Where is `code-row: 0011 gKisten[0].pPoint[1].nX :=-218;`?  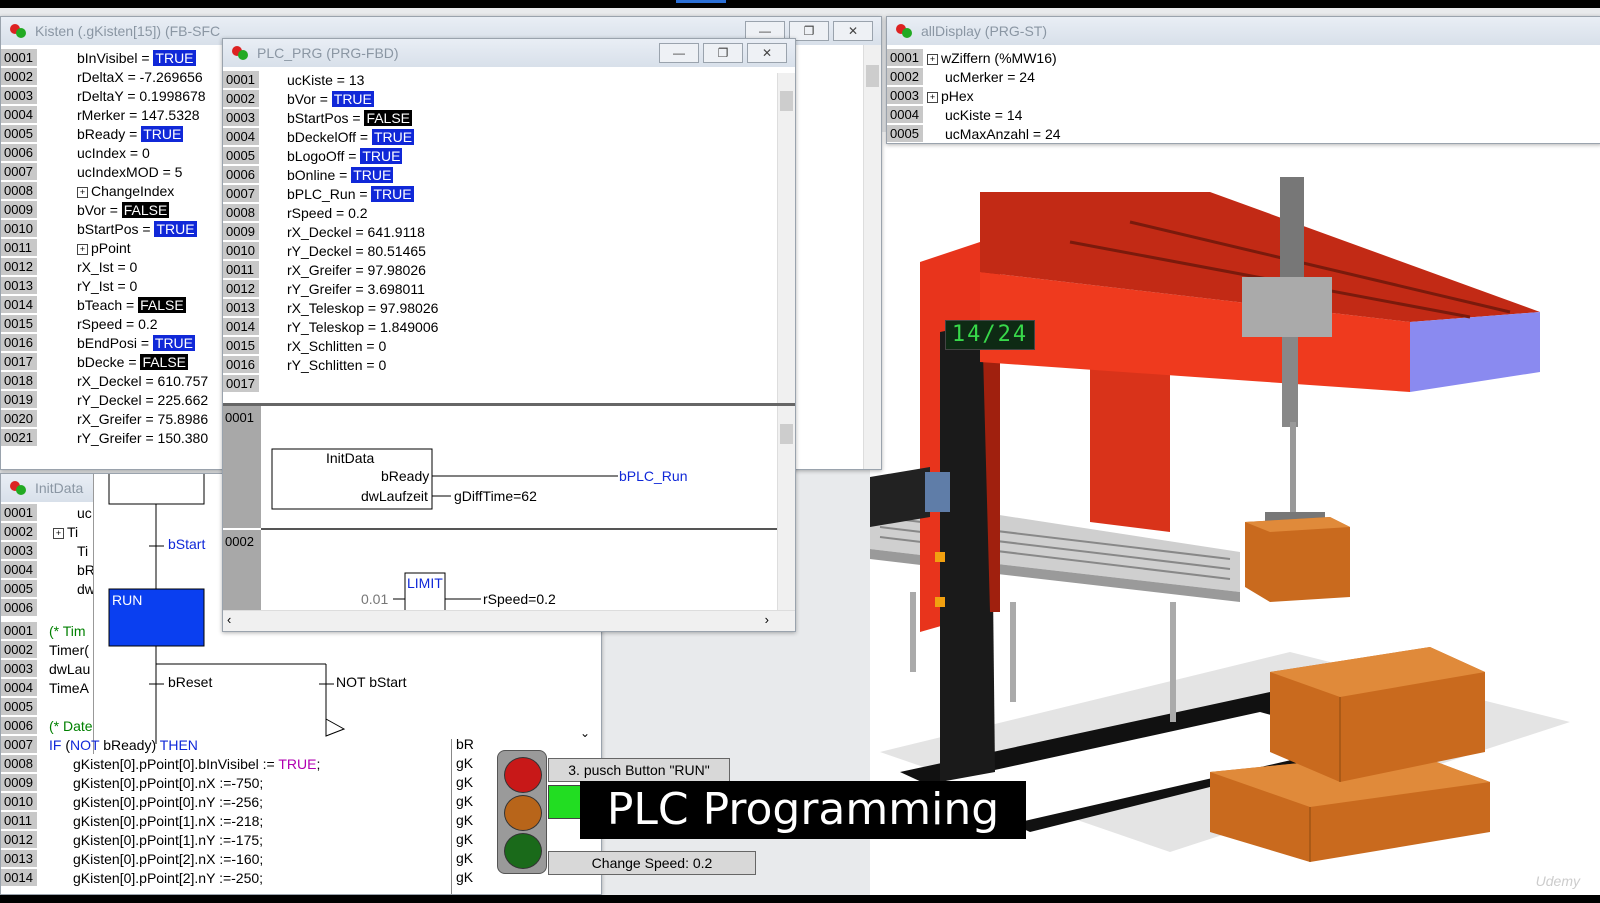 code-row: 0011 gKisten[0].pPoint[1].nX :=-218; is located at coordinates (226, 821).